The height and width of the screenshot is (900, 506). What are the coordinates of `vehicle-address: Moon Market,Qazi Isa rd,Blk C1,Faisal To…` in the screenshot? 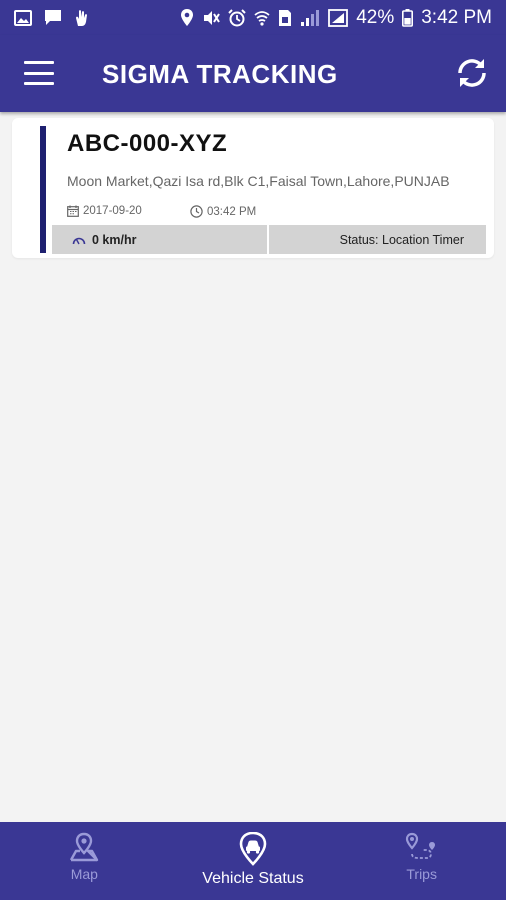 It's located at (258, 181).